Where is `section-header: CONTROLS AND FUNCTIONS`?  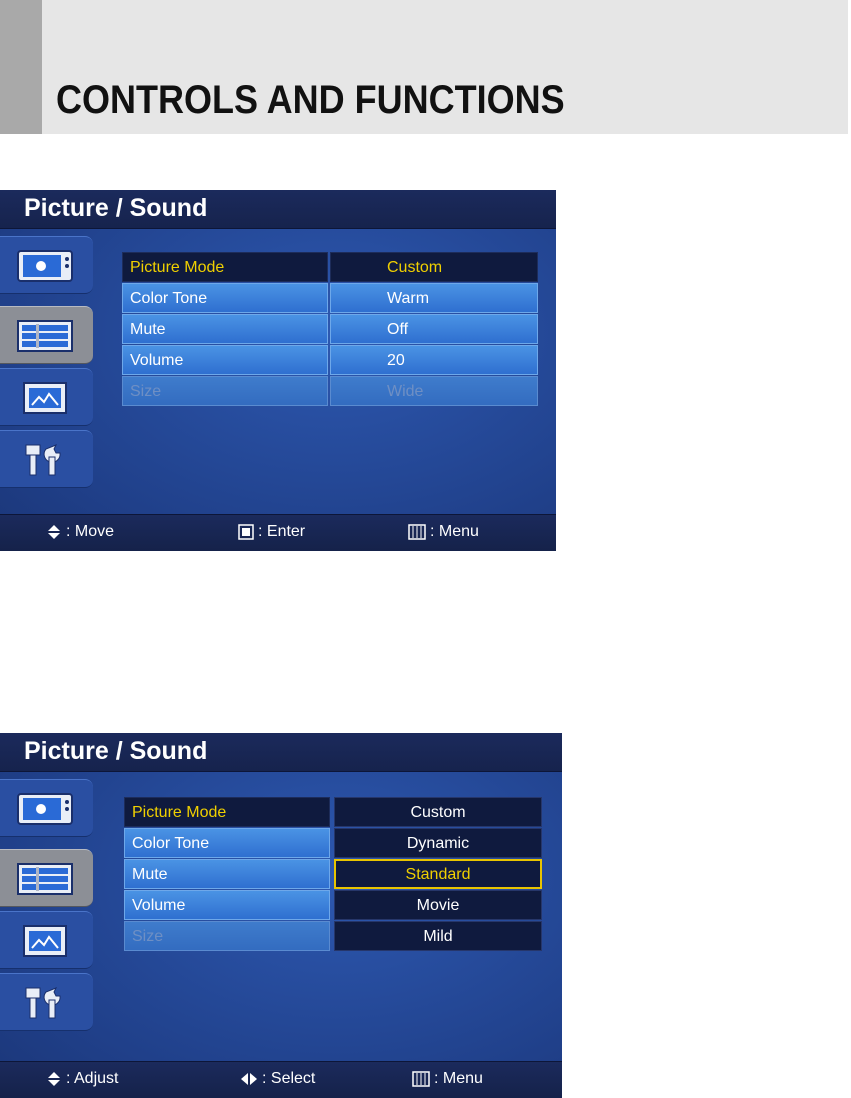
section-header: CONTROLS AND FUNCTIONS is located at coordinates (424, 67).